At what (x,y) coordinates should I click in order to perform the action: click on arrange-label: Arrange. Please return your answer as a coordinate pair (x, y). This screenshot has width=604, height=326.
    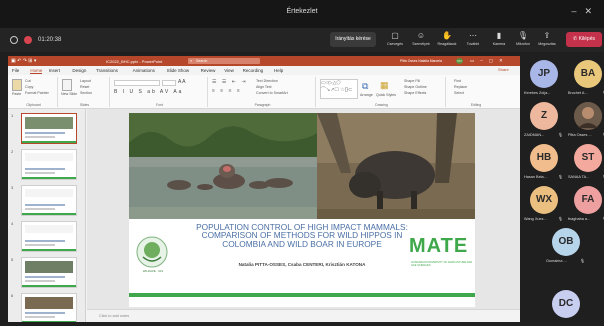
    Looking at the image, I should click on (366, 95).